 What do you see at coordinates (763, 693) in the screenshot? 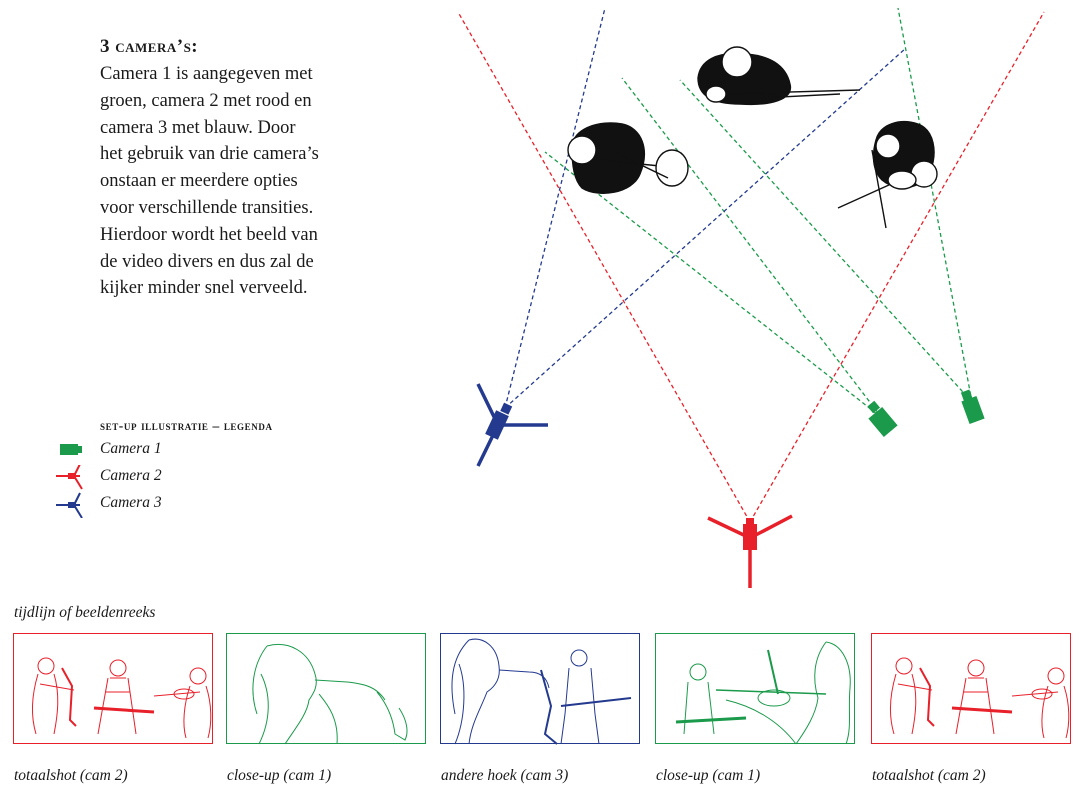
I see `violin-closeup-illustration` at bounding box center [763, 693].